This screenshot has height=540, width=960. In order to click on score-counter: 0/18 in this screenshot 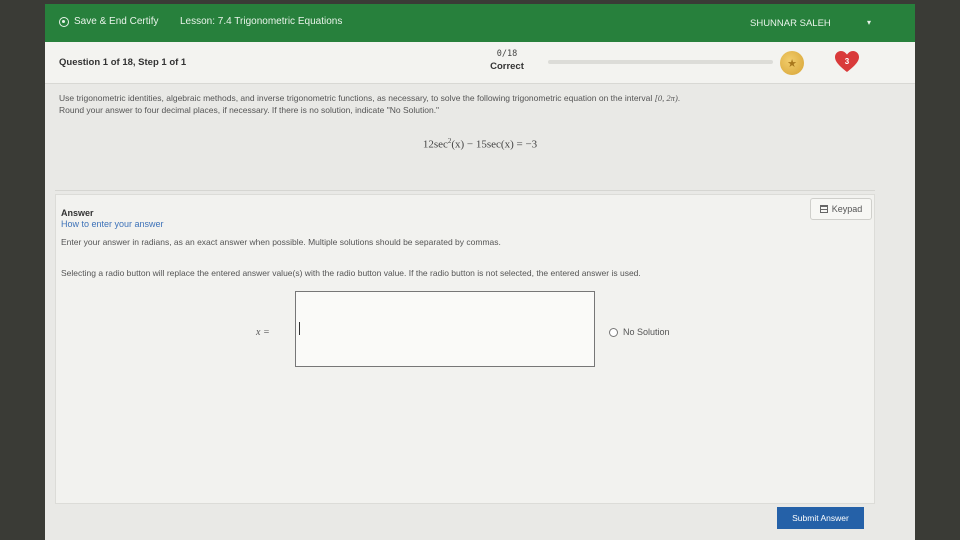, I will do `click(507, 54)`.